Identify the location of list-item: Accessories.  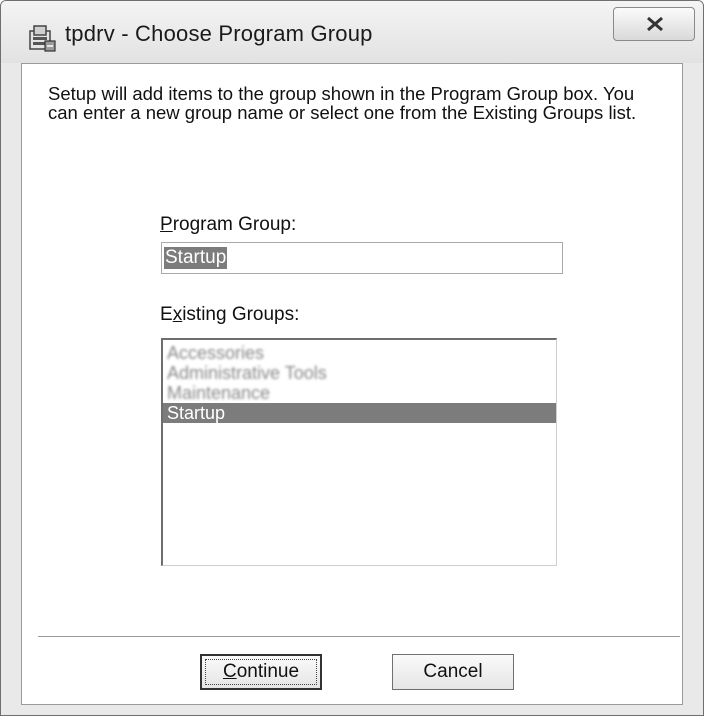
(359, 353).